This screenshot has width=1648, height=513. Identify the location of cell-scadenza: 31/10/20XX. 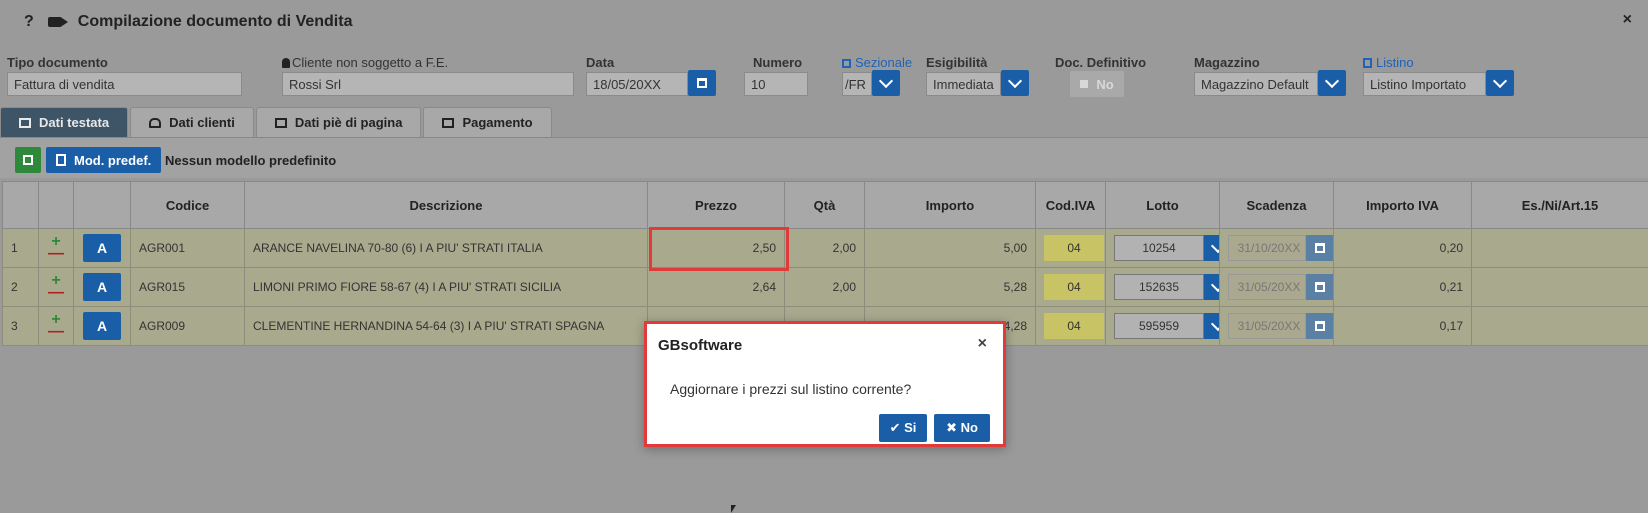
(1276, 248).